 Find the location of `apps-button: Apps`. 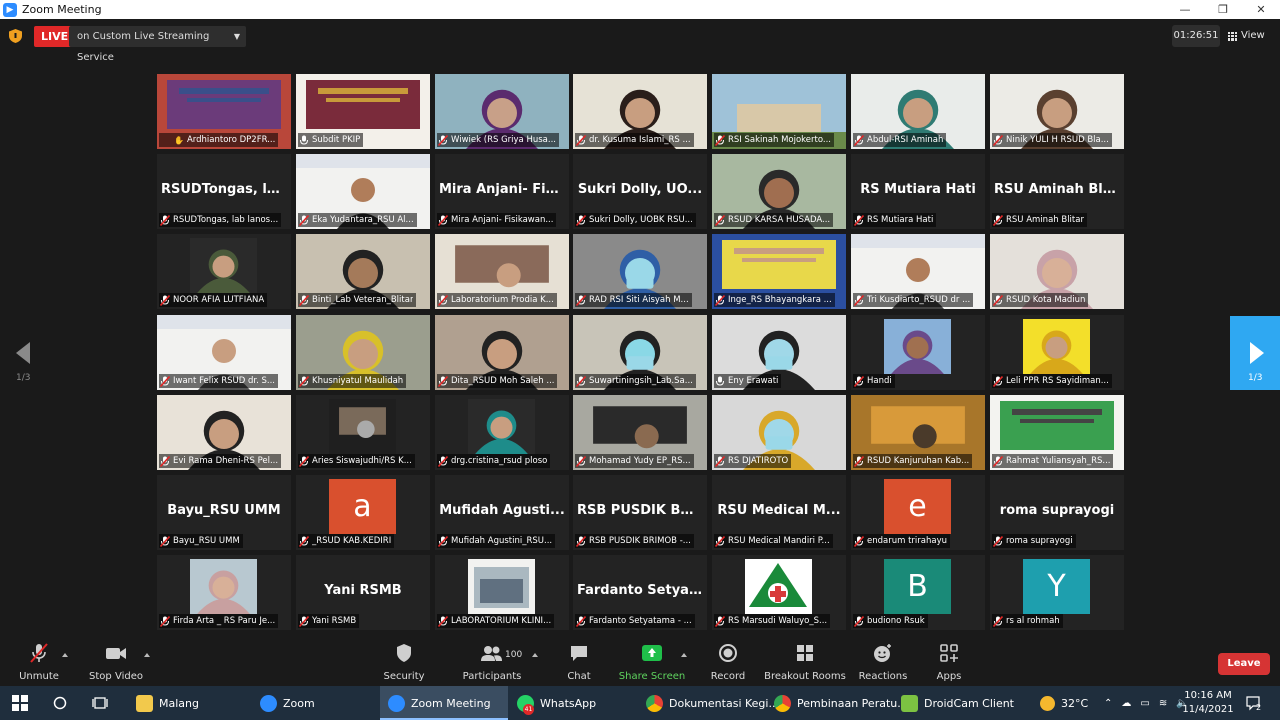

apps-button: Apps is located at coordinates (949, 663).